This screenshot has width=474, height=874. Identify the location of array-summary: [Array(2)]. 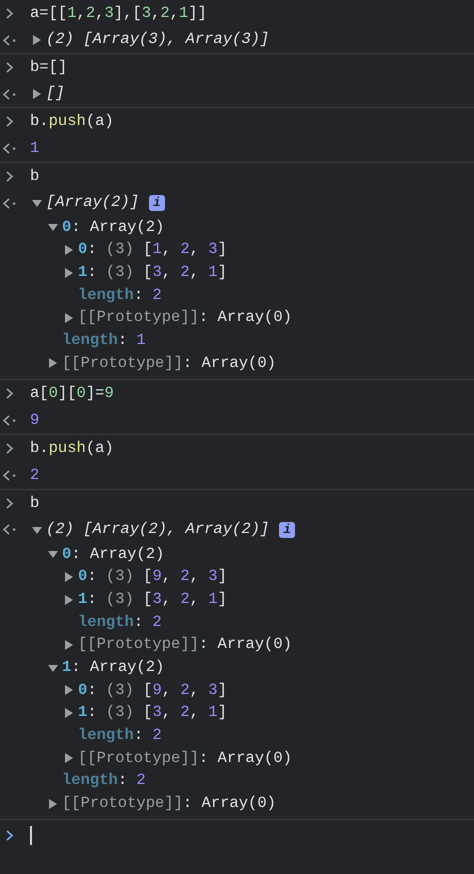
(93, 203).